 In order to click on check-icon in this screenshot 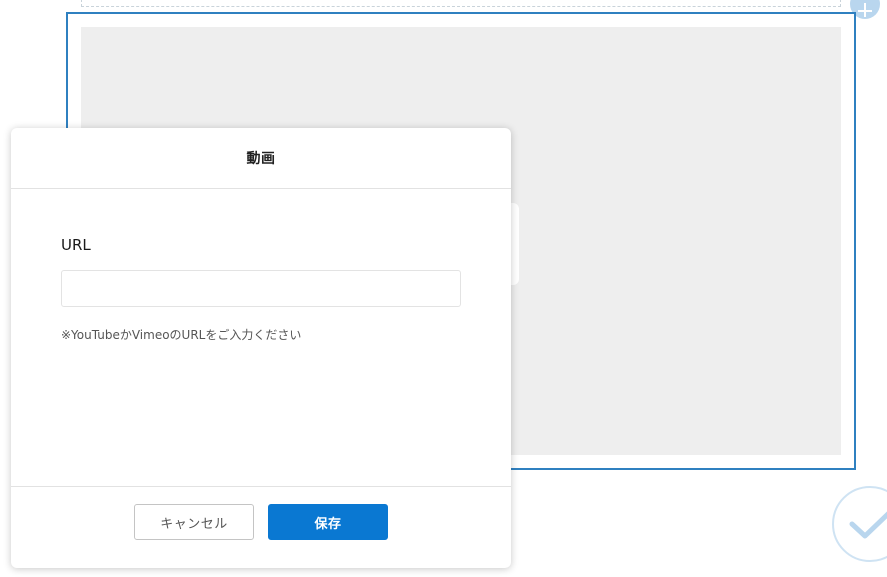, I will do `click(868, 525)`.